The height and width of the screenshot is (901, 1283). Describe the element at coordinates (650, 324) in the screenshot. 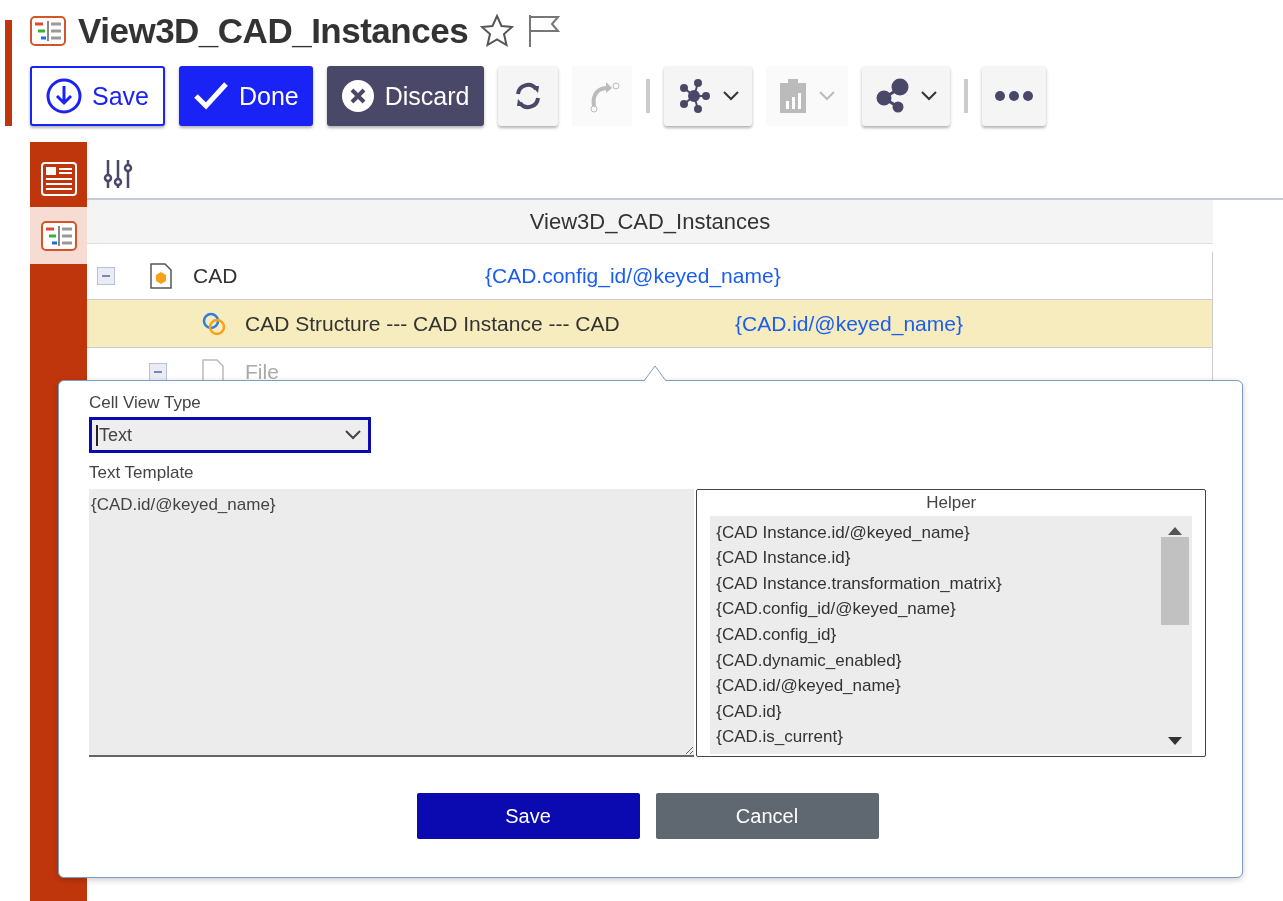

I see `selected-tree-row: CAD Structure --- CAD Instance --- CAD {CAD.id/@keyed_name}` at that location.